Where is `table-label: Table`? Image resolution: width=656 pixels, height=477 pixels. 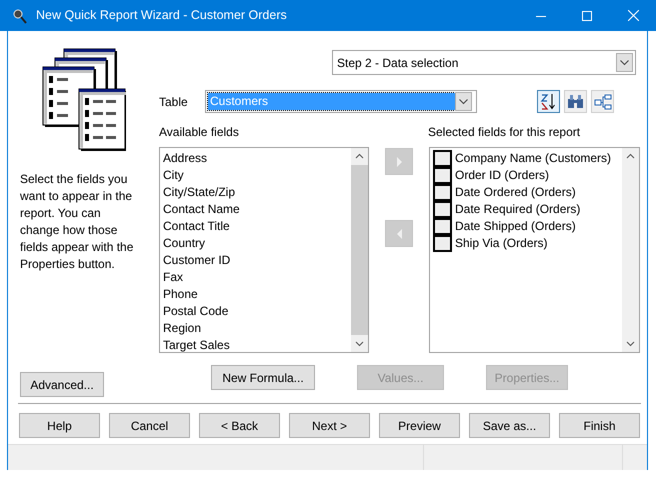
table-label: Table is located at coordinates (174, 102).